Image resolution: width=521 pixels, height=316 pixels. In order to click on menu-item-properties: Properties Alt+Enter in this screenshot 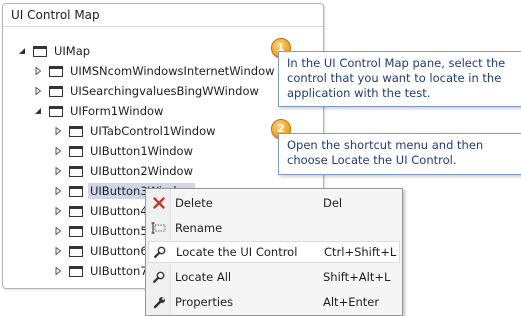, I will do `click(274, 302)`.